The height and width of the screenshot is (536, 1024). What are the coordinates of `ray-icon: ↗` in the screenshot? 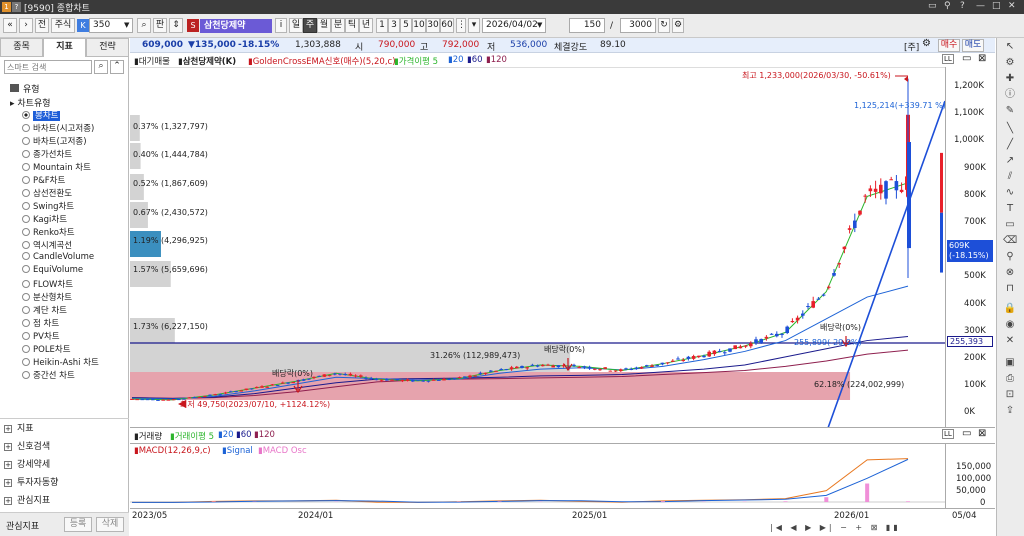 It's located at (1010, 161).